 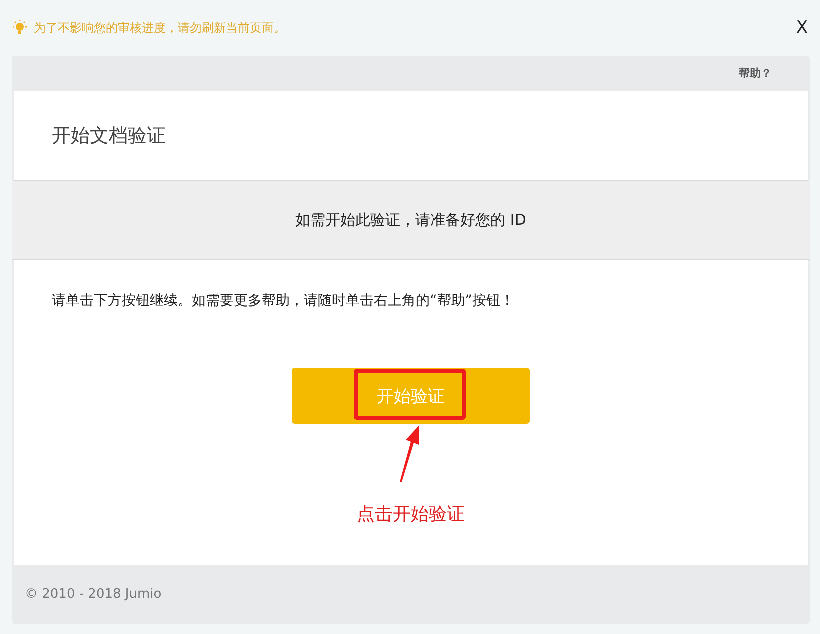 What do you see at coordinates (755, 73) in the screenshot?
I see `help-link: 帮助？` at bounding box center [755, 73].